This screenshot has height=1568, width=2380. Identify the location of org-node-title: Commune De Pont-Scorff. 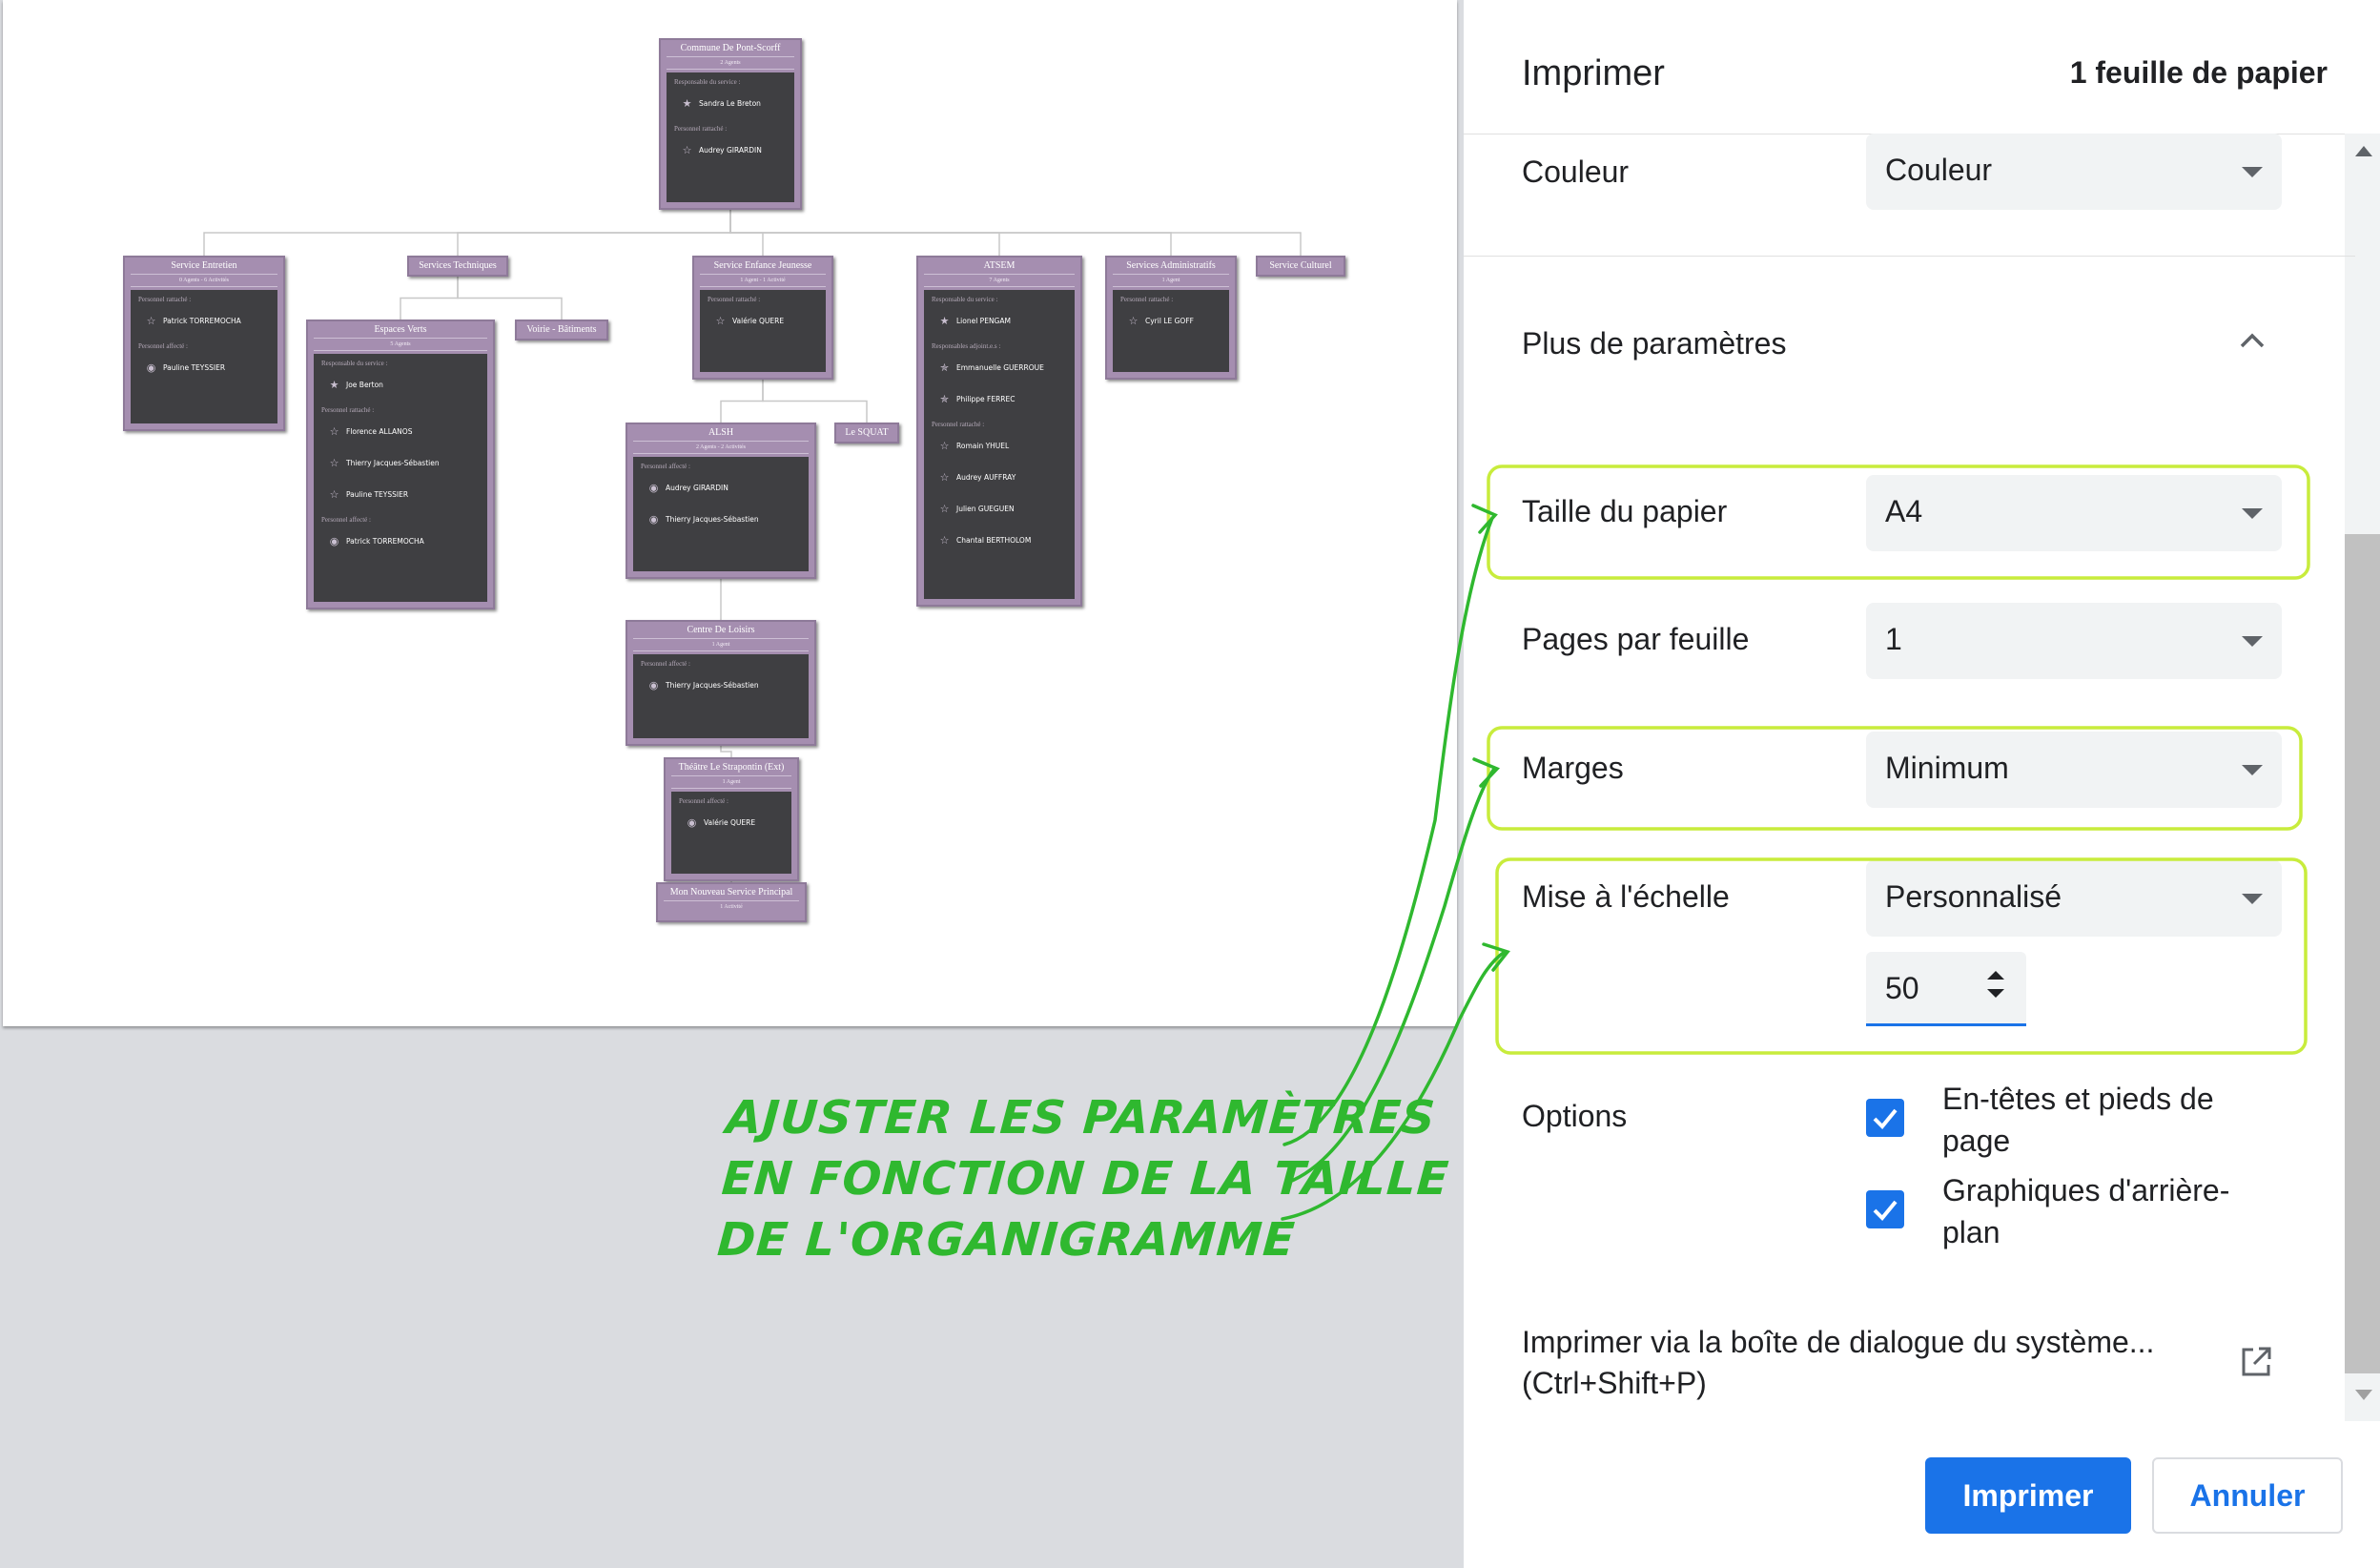
(731, 48).